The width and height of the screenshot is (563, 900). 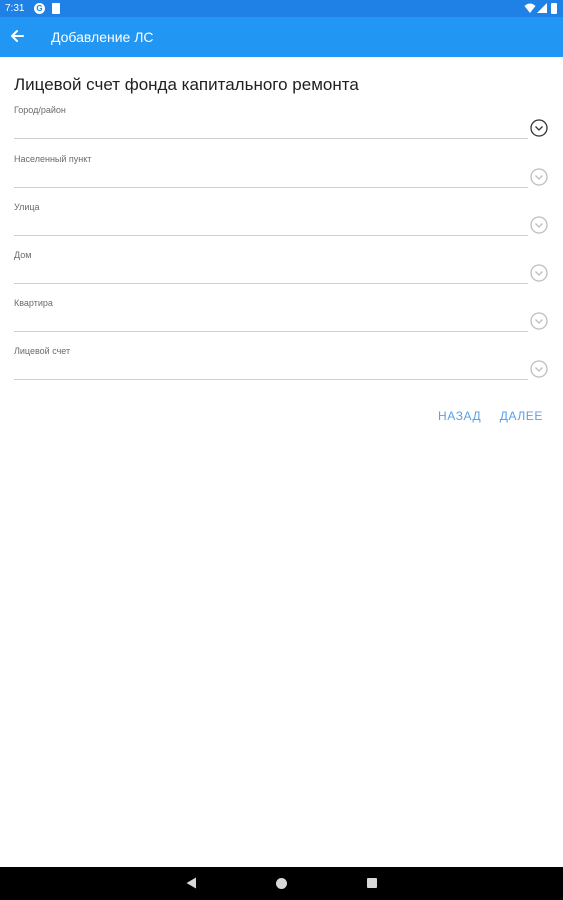 I want to click on field-label: Улица, so click(x=27, y=207).